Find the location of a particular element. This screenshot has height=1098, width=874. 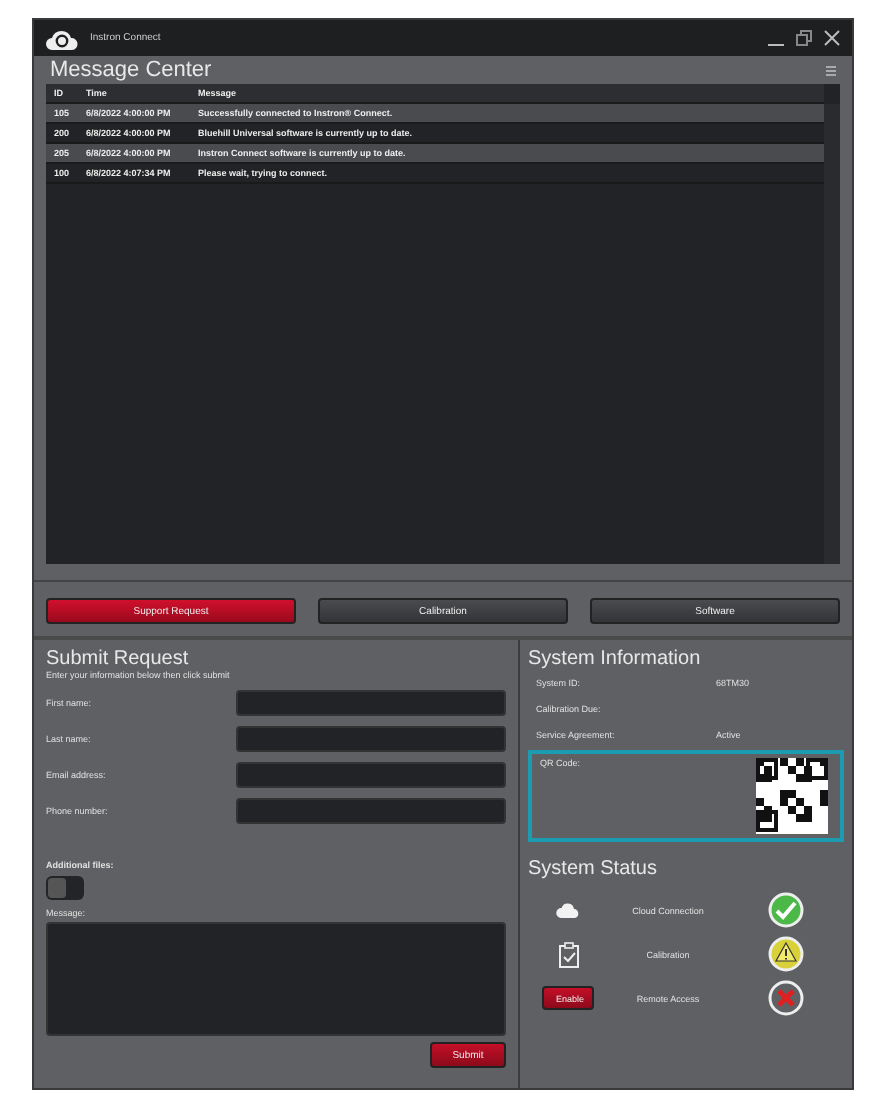

system-status-title: System Status is located at coordinates (593, 869).